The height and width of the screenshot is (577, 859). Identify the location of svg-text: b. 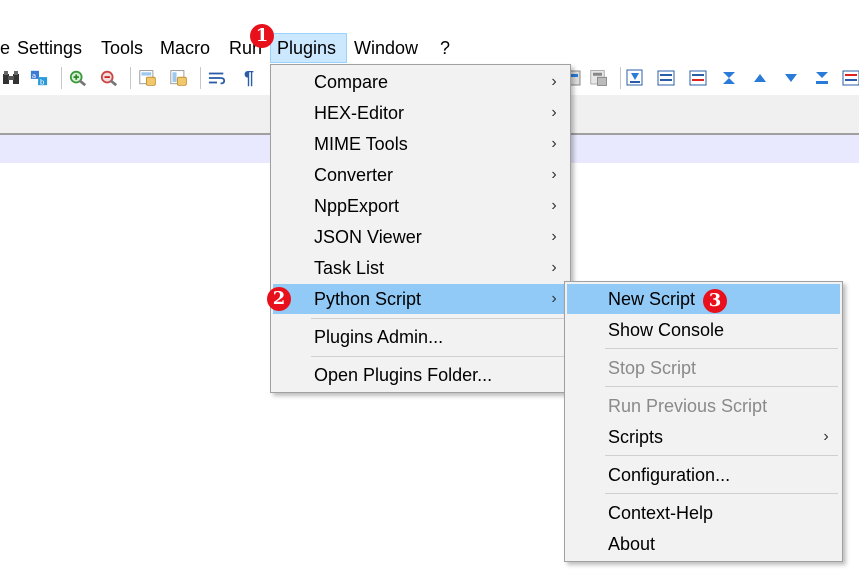
(42, 81).